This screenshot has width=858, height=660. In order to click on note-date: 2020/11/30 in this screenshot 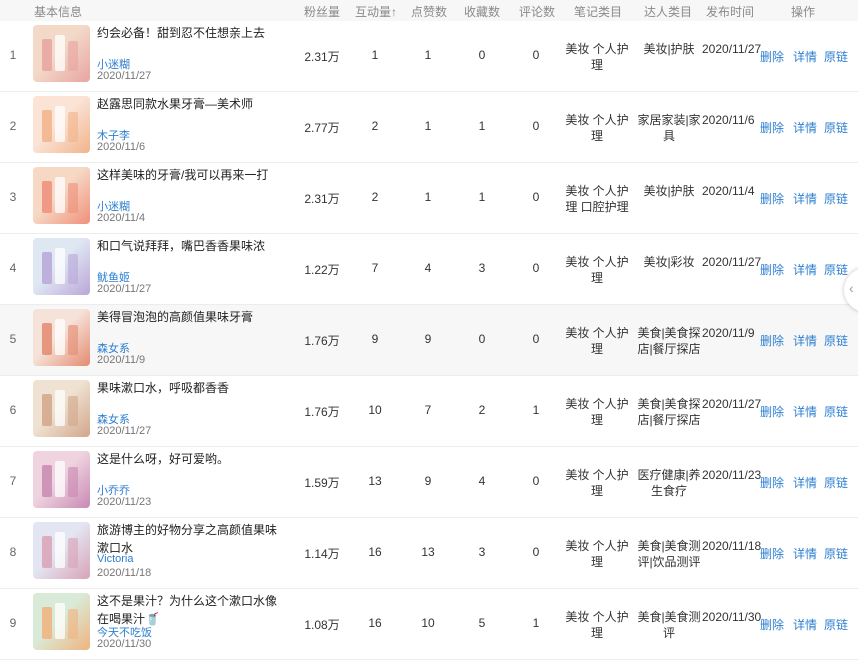, I will do `click(124, 644)`.